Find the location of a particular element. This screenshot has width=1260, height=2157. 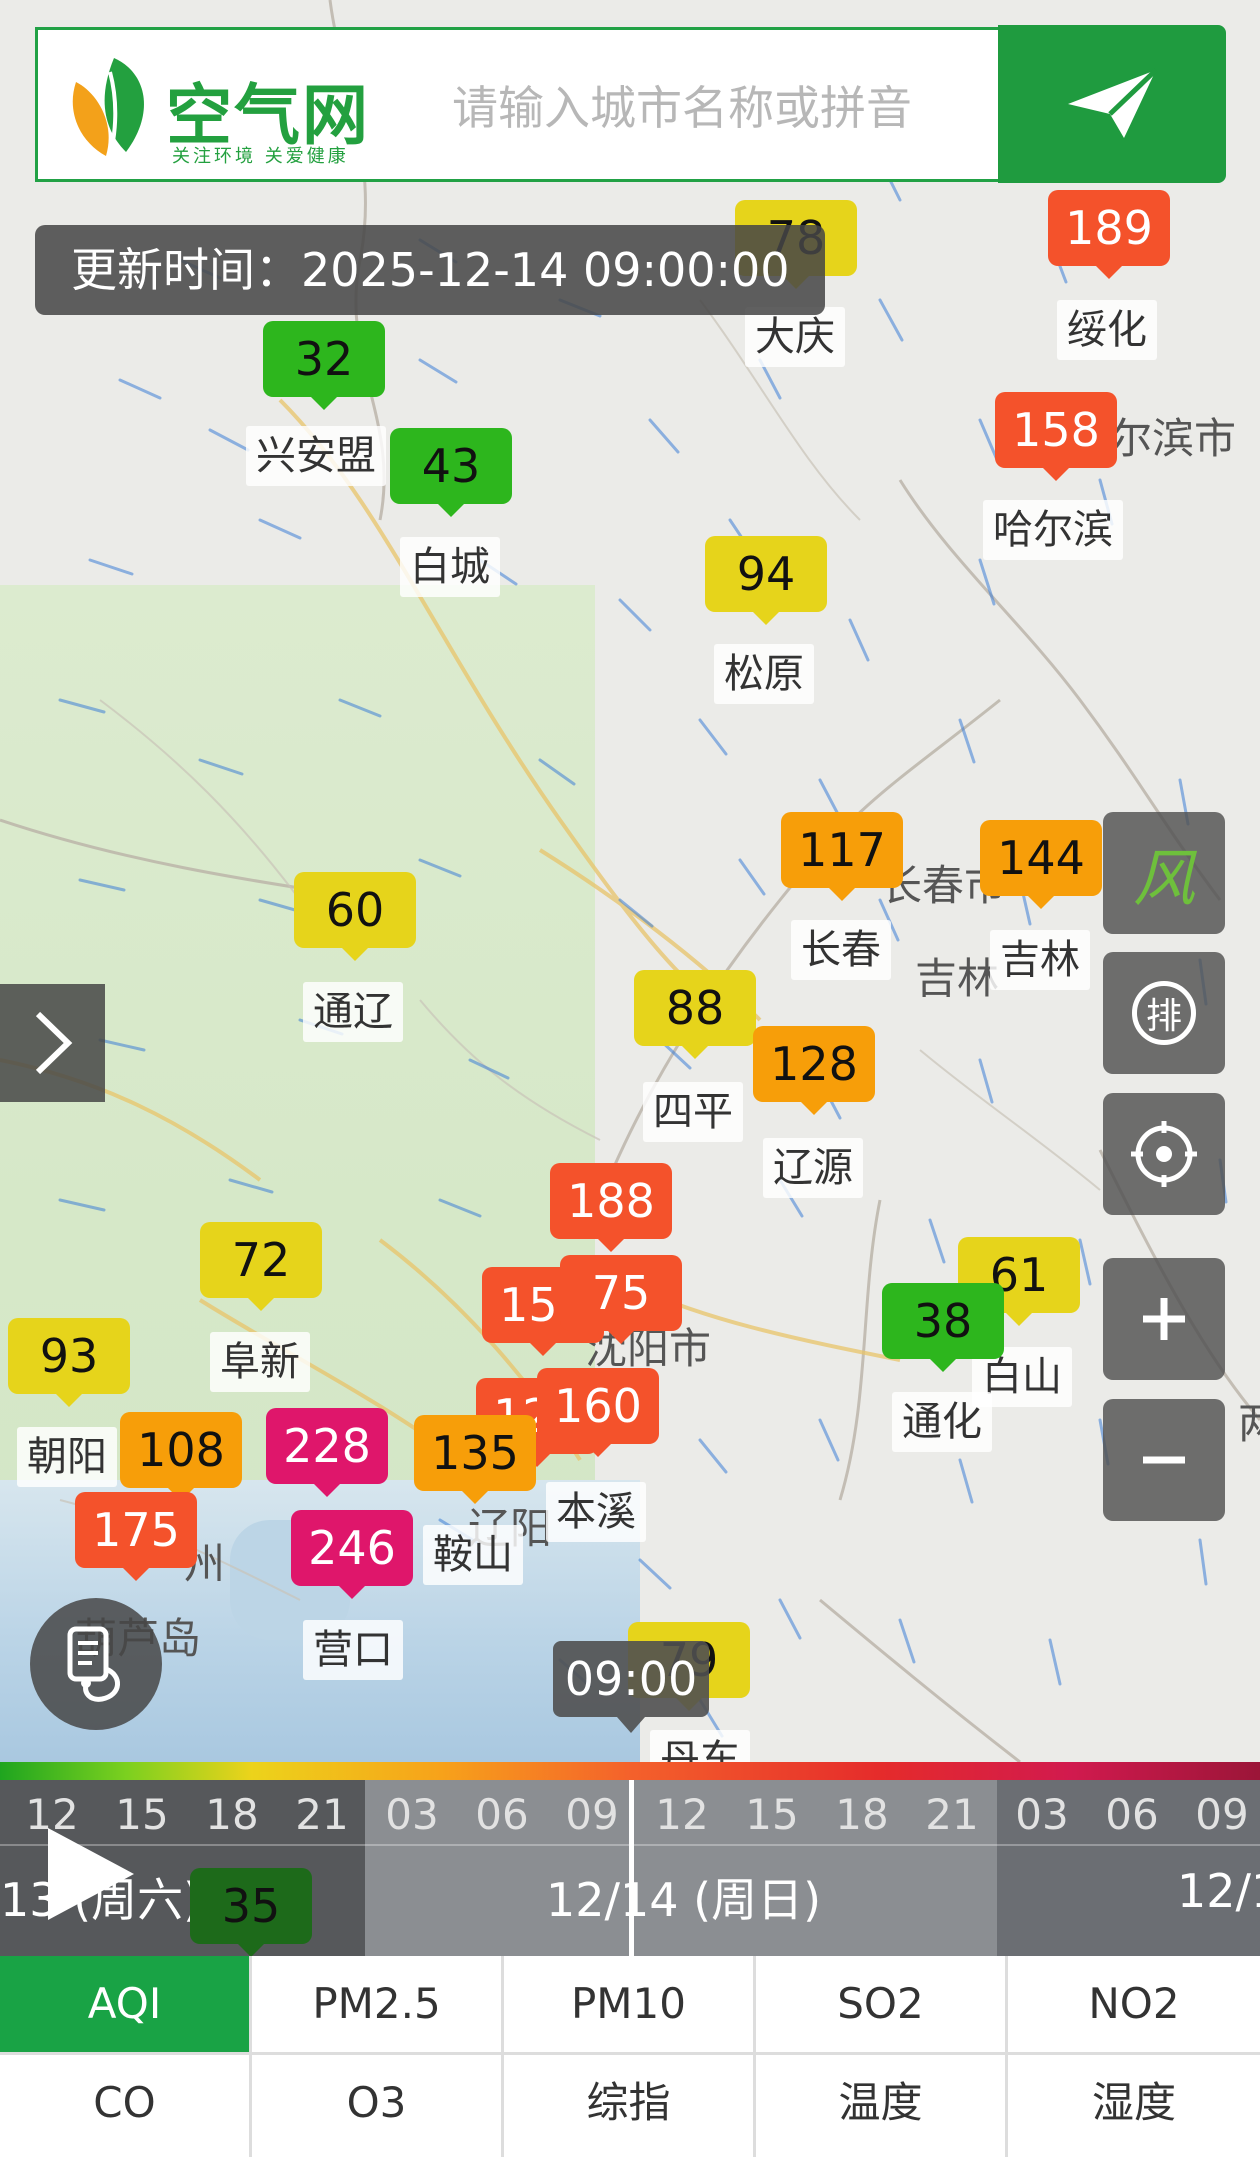

city-label: 营口 is located at coordinates (353, 1650).